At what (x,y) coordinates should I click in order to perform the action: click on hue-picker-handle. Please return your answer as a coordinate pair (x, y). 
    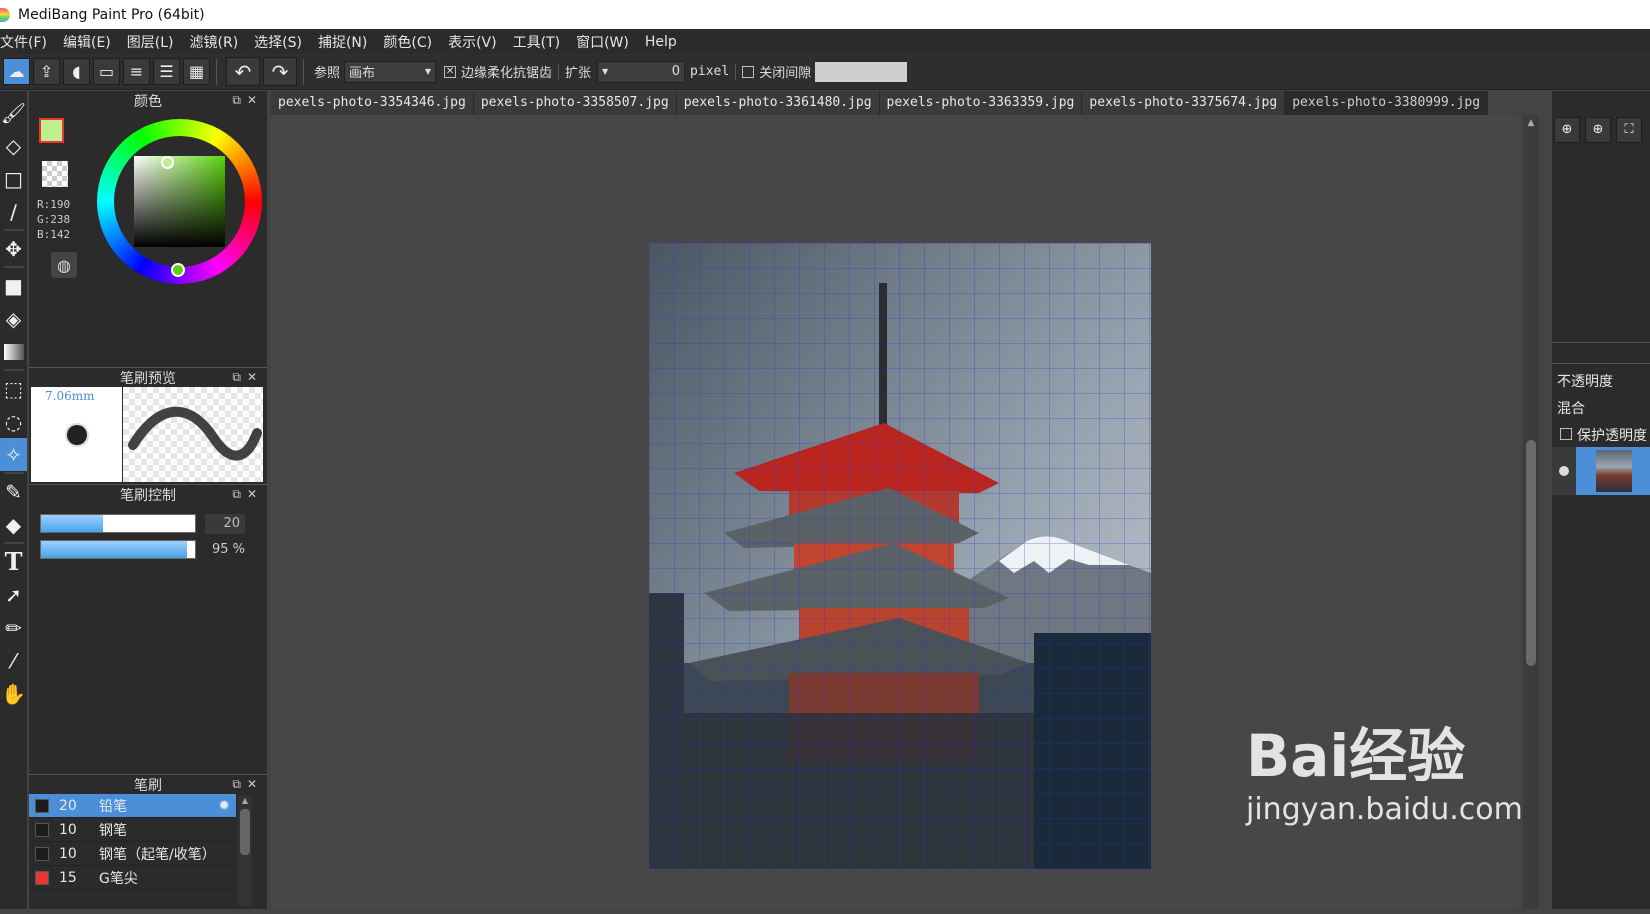
    Looking at the image, I should click on (178, 270).